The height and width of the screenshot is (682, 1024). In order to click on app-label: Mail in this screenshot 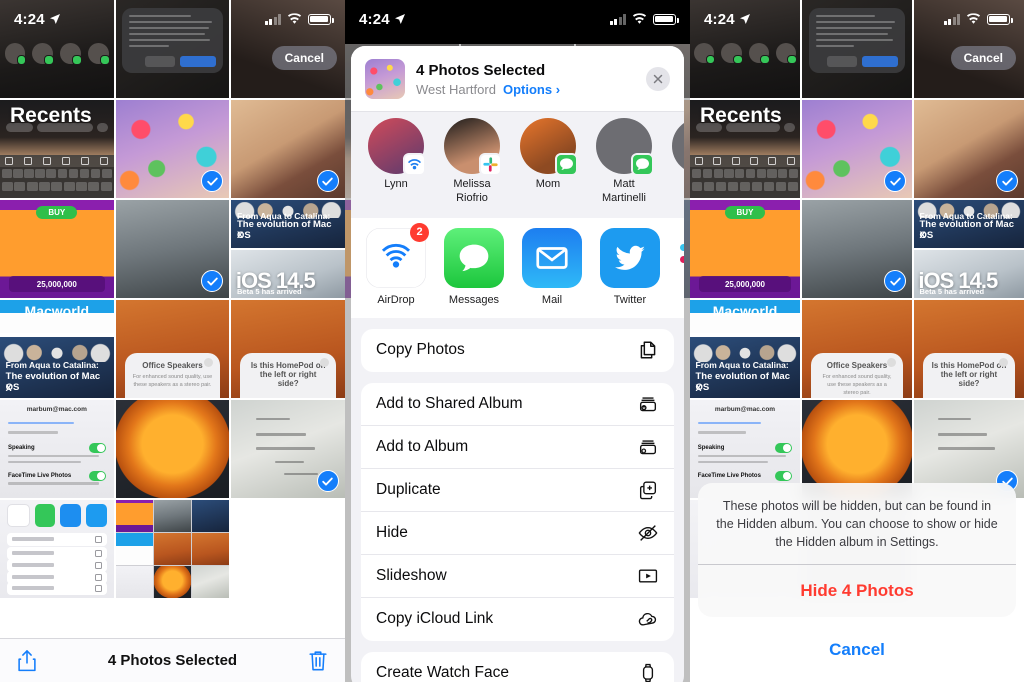, I will do `click(552, 299)`.